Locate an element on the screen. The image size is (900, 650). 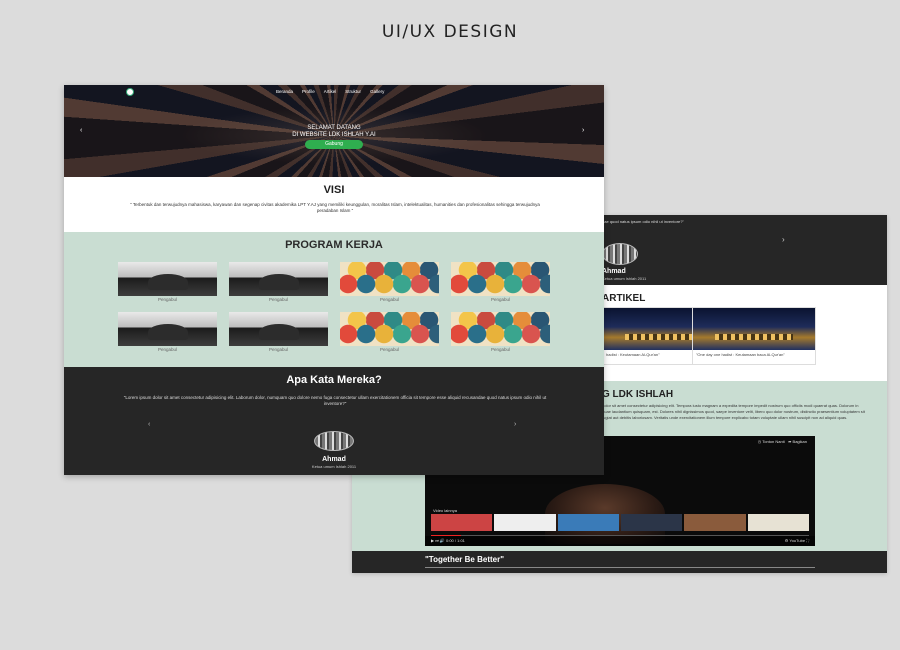
video-top-controls: ◷ Tonton Nanti ➦ Bagikan is located at coordinates (782, 441).